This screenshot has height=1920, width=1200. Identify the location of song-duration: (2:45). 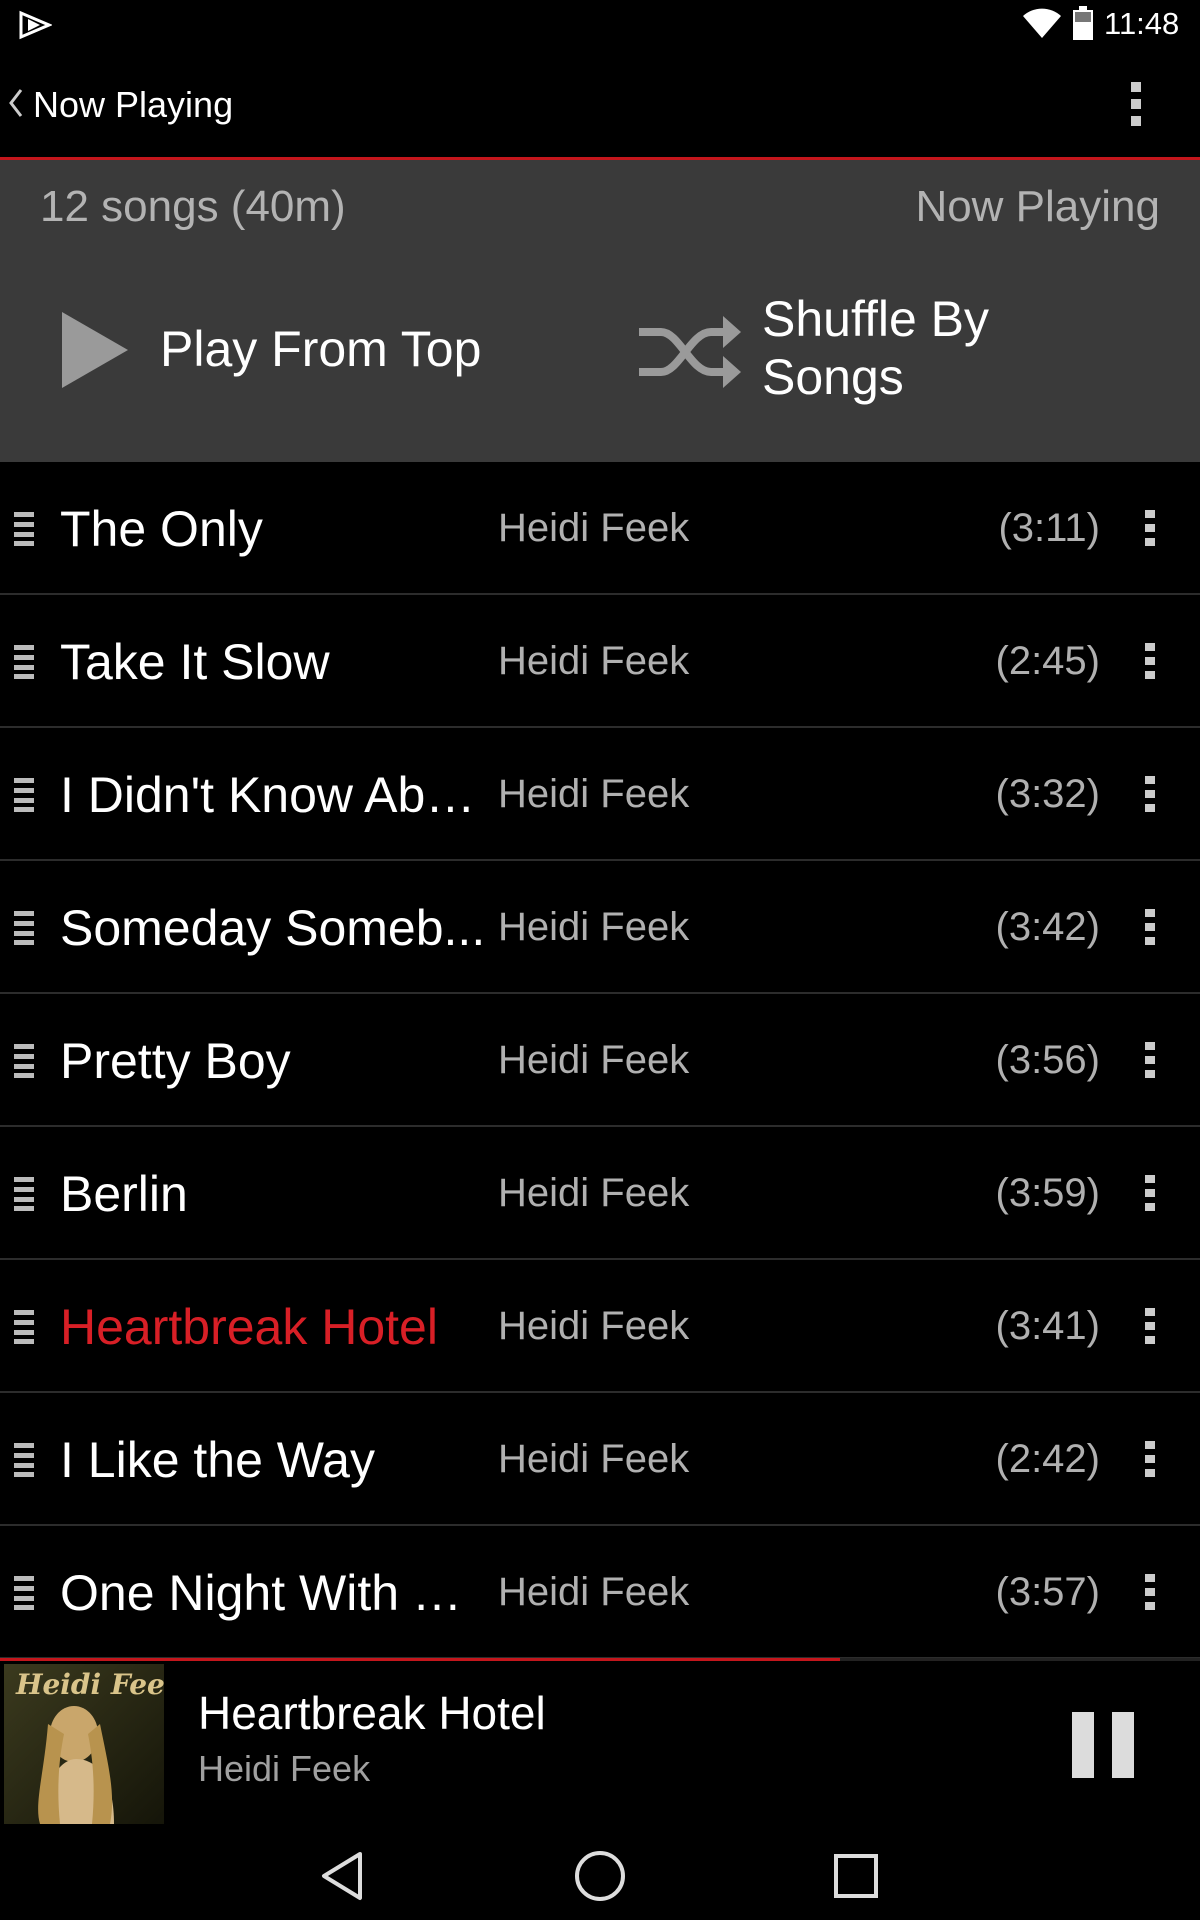
(1048, 661).